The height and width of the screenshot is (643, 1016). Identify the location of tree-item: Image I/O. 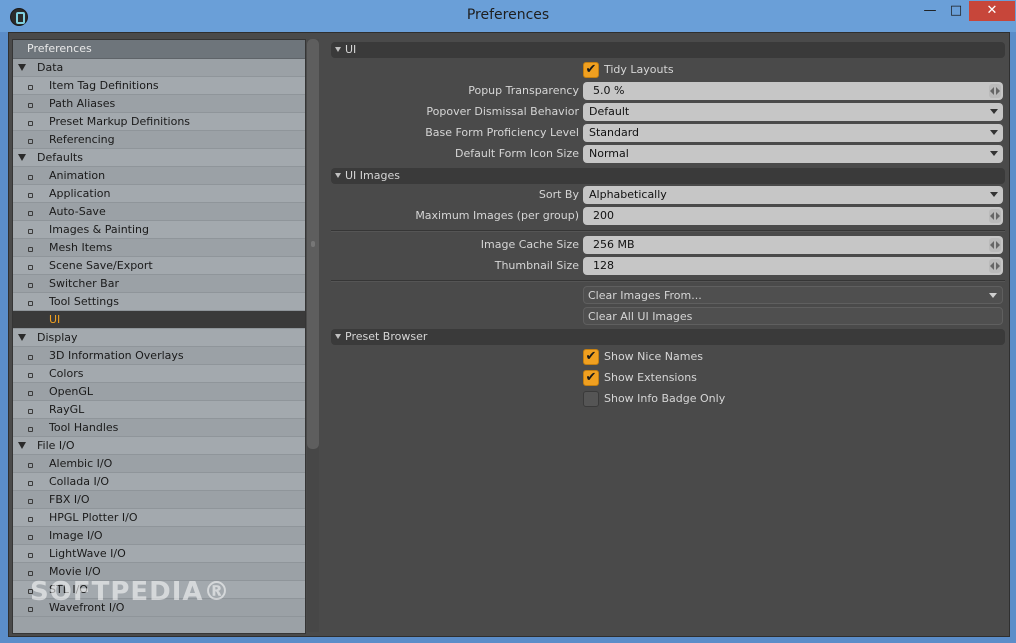
(159, 536).